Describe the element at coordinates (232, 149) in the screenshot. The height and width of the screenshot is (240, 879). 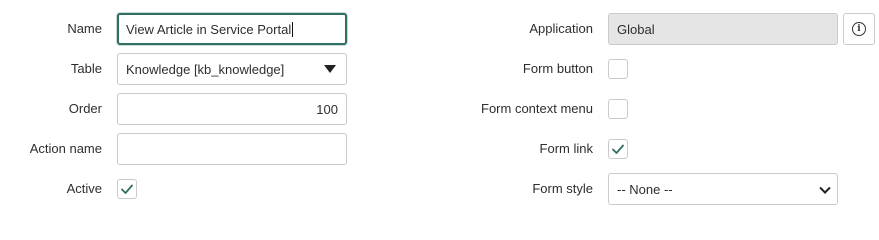
I see `action-name-input` at that location.